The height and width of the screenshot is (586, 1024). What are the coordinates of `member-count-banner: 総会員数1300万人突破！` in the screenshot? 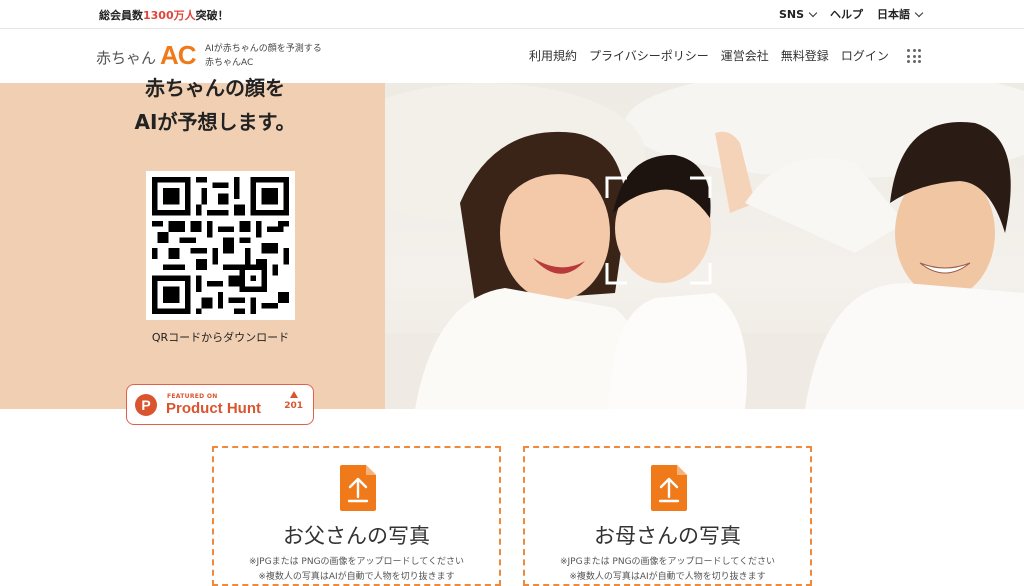 It's located at (164, 15).